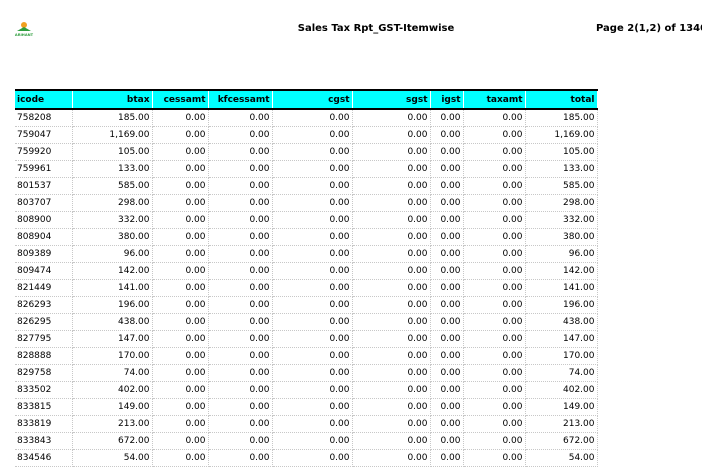  I want to click on cell-btax: 54.00, so click(112, 458).